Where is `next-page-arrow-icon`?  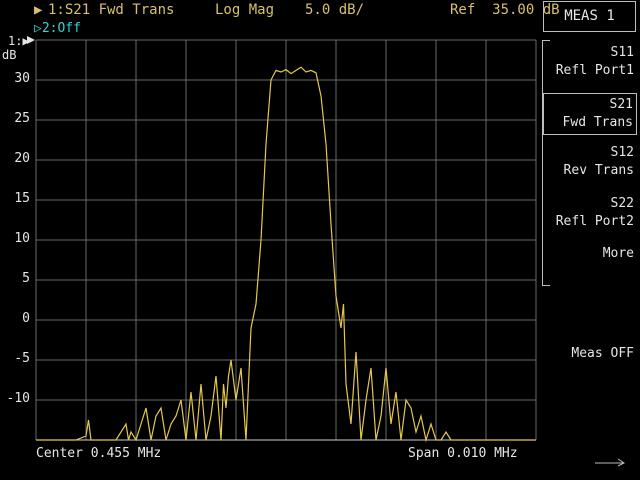
next-page-arrow-icon is located at coordinates (610, 462).